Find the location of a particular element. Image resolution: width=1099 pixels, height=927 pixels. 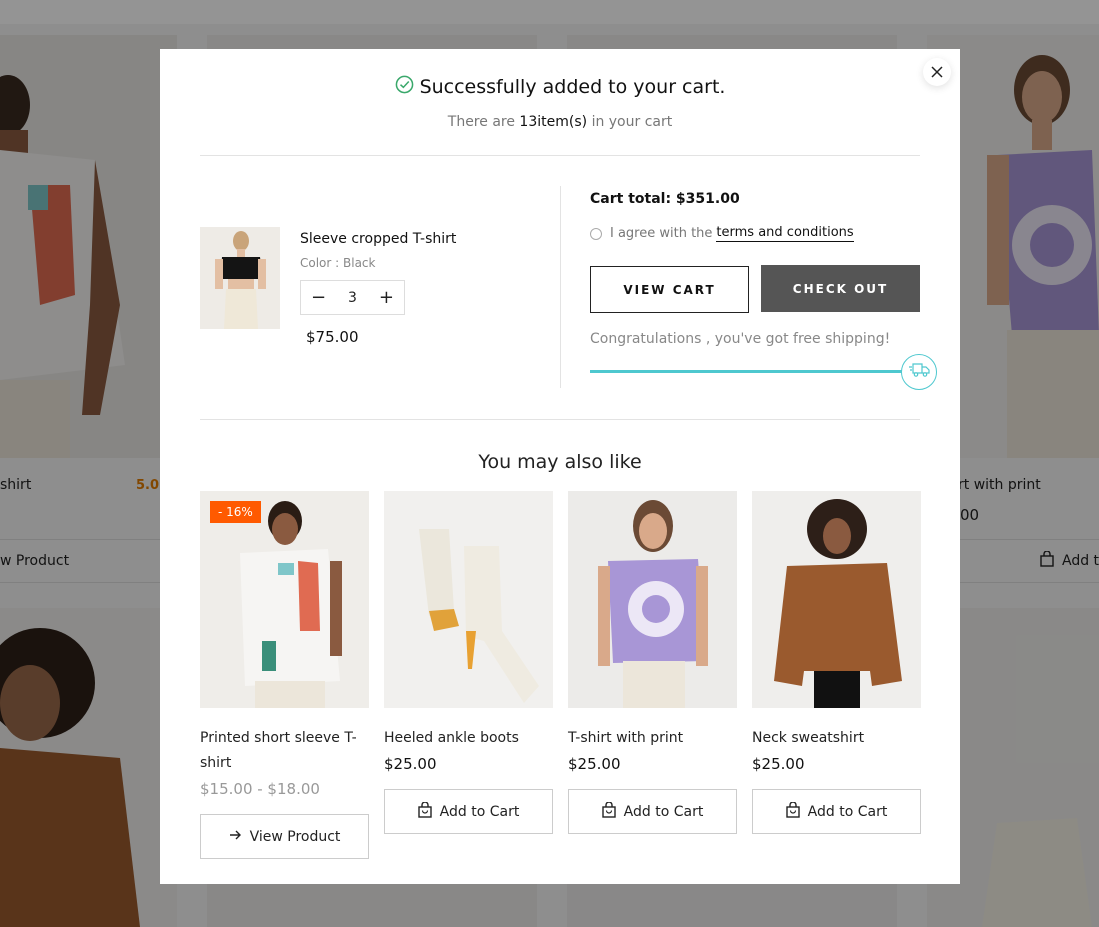

check-circle-icon is located at coordinates (404, 87).